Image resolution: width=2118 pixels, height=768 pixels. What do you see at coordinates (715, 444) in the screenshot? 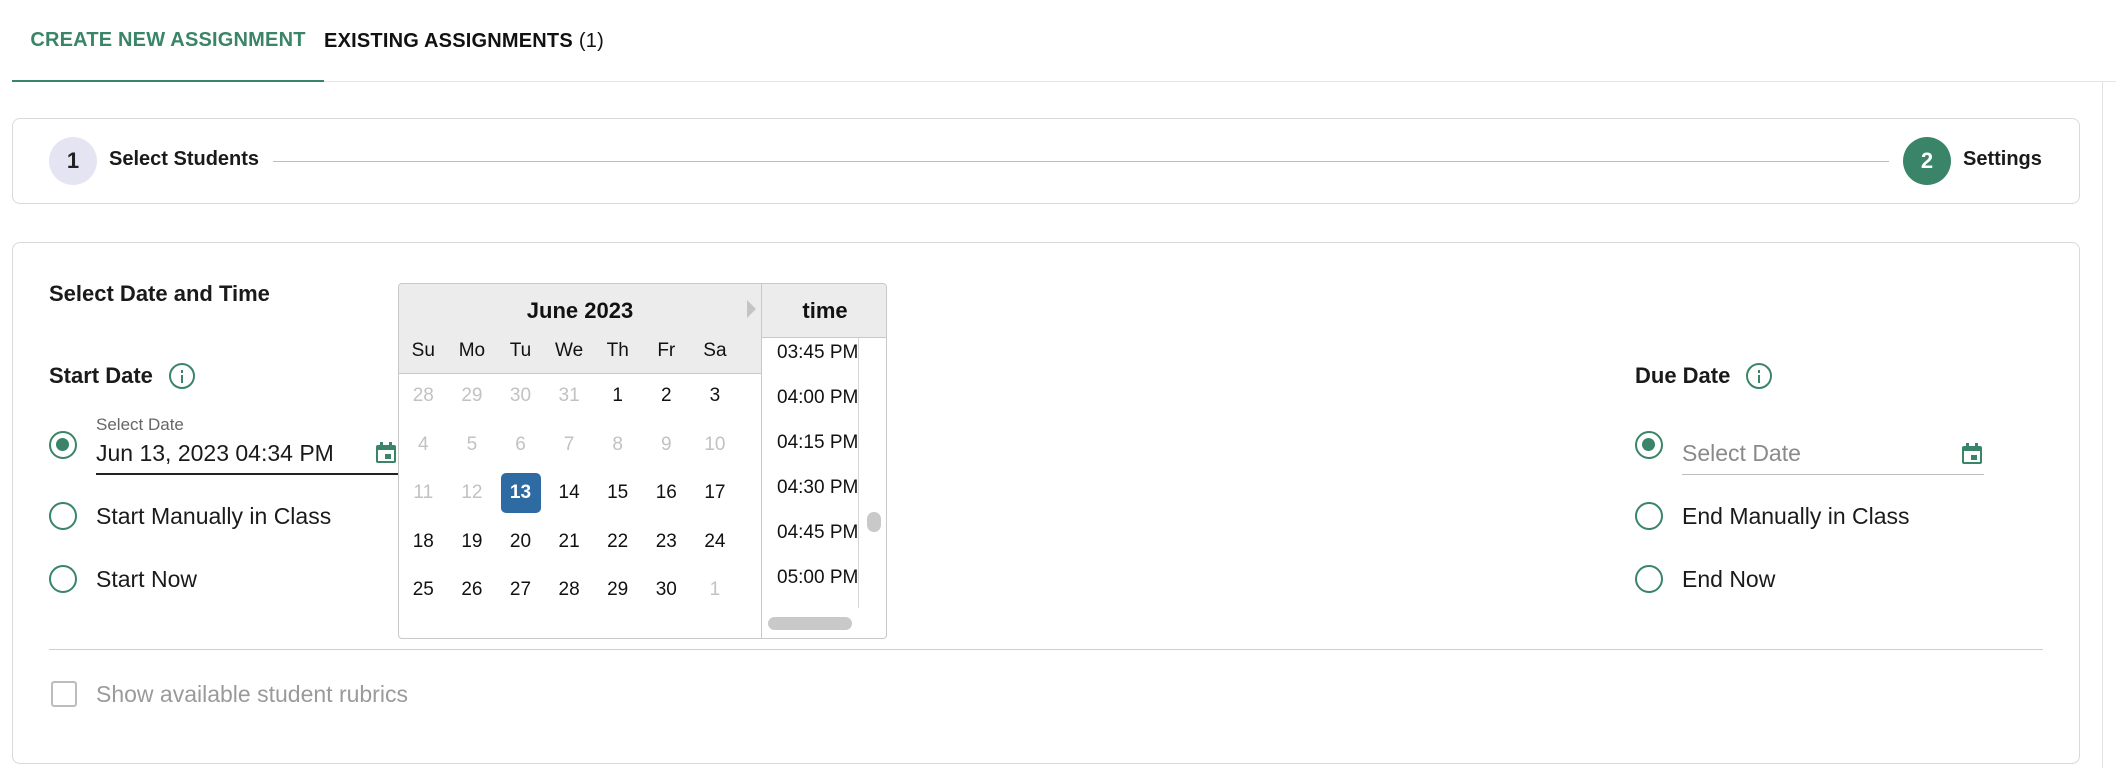
I see `calendar-day: 10` at bounding box center [715, 444].